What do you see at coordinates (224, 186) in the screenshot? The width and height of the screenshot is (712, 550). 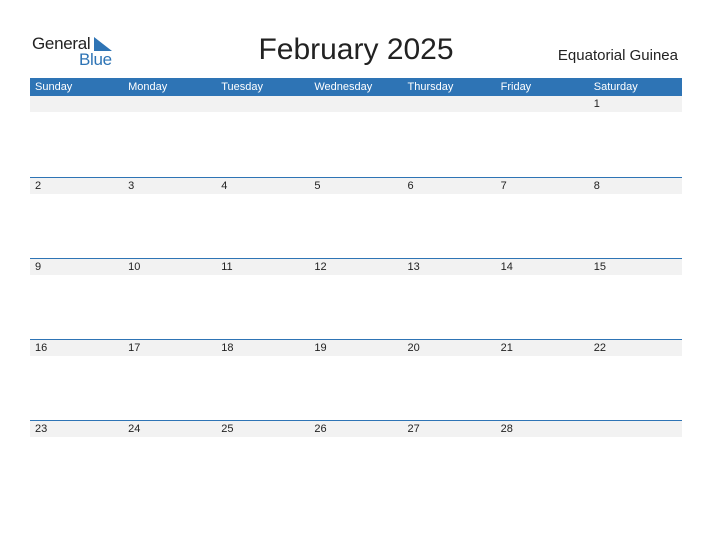 I see `day-cell: 4` at bounding box center [224, 186].